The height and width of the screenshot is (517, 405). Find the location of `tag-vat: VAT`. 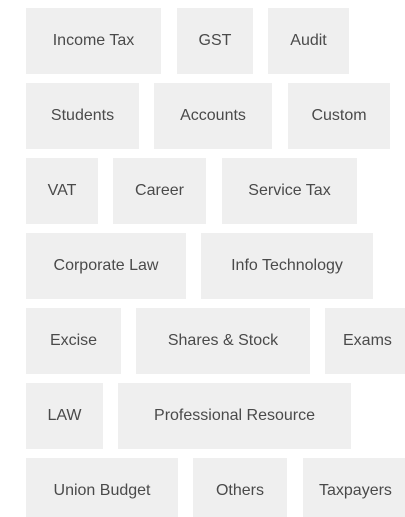

tag-vat: VAT is located at coordinates (62, 191).